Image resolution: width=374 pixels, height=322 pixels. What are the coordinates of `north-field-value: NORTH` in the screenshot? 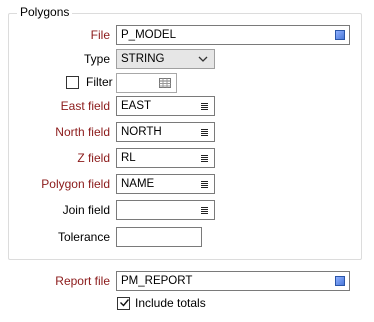 It's located at (141, 132).